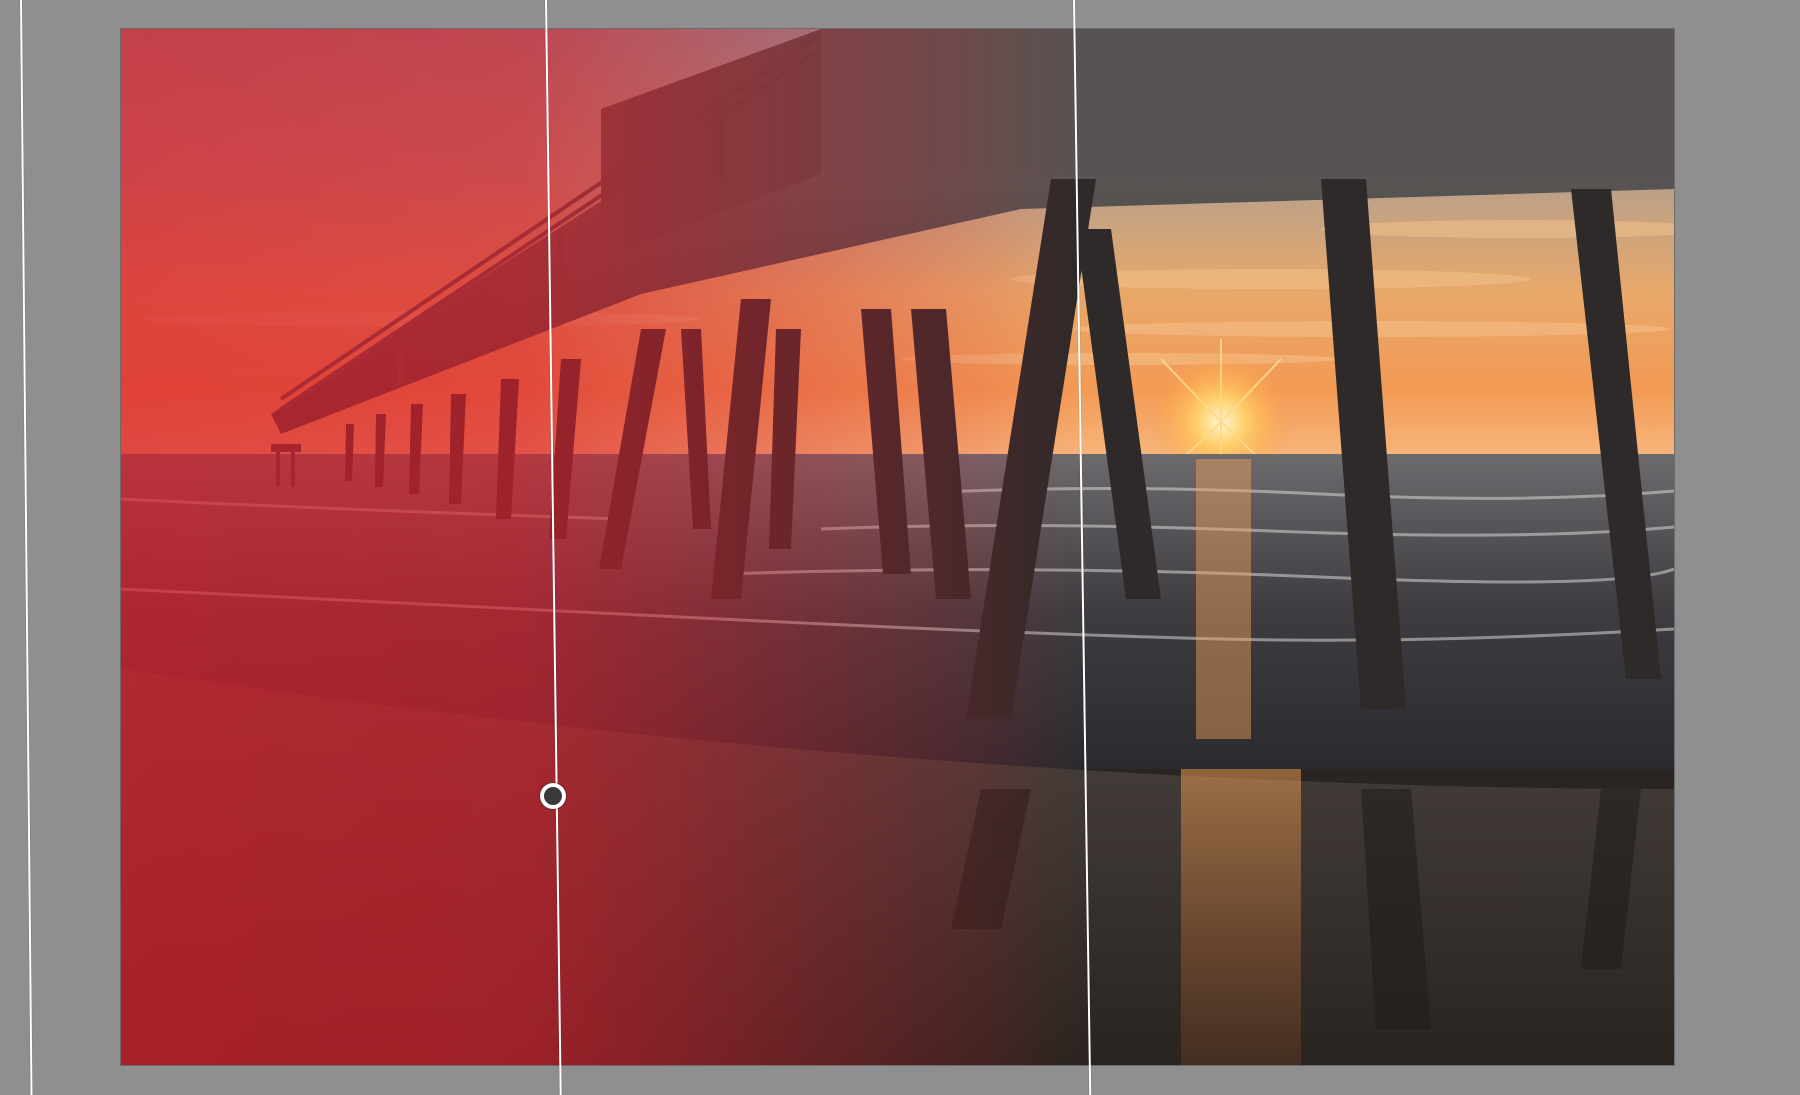  I want to click on mask-guide-line-outer, so click(26, 547).